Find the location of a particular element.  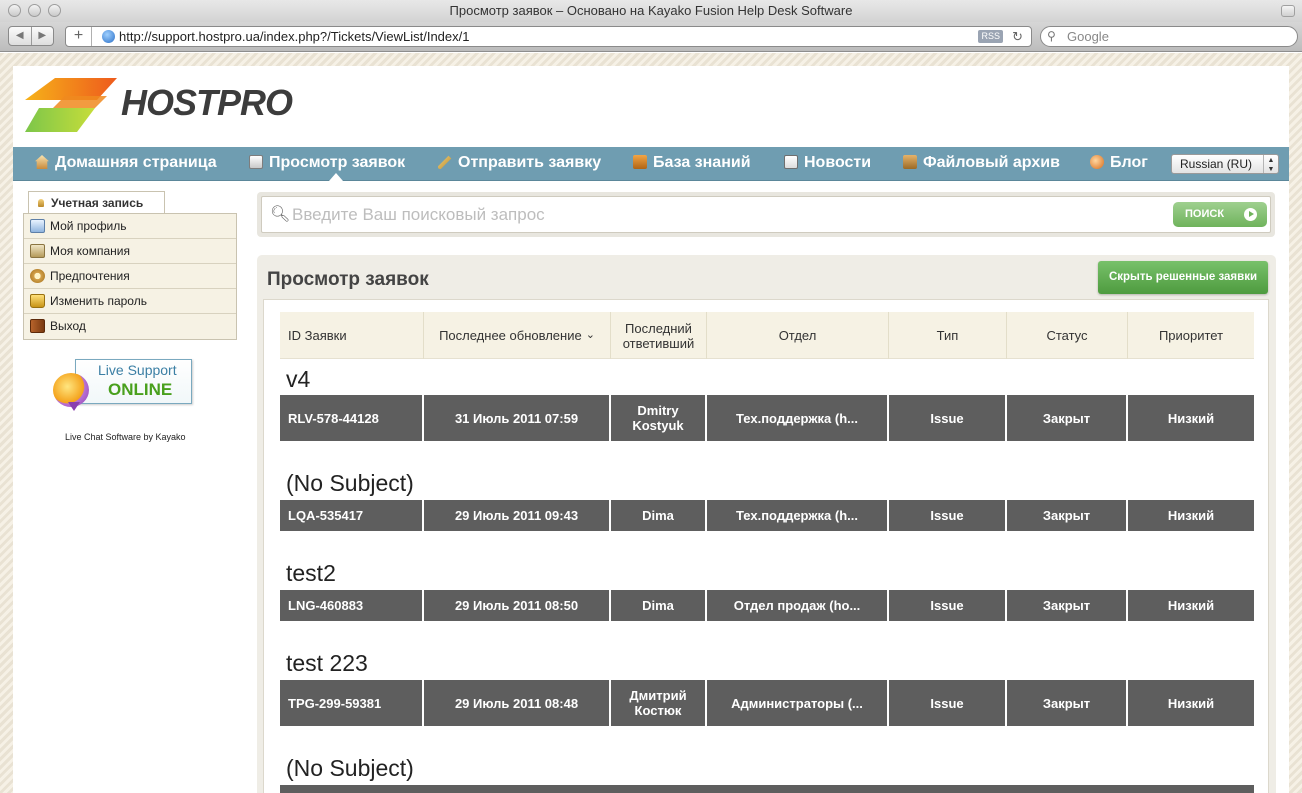

hostpro-logo-icon is located at coordinates (71, 105).